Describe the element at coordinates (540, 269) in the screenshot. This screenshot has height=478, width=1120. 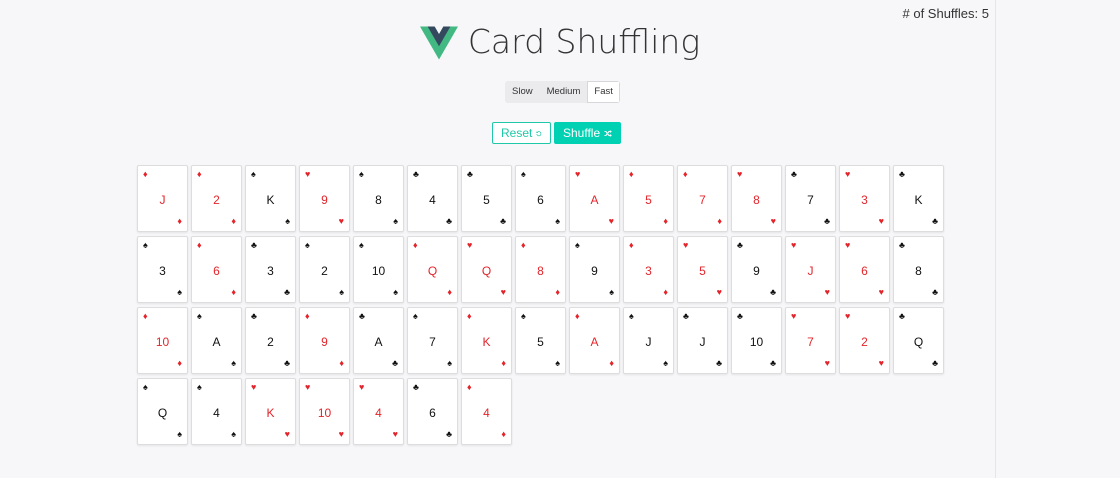
I see `playing-card: ♦ 8 ♦` at that location.